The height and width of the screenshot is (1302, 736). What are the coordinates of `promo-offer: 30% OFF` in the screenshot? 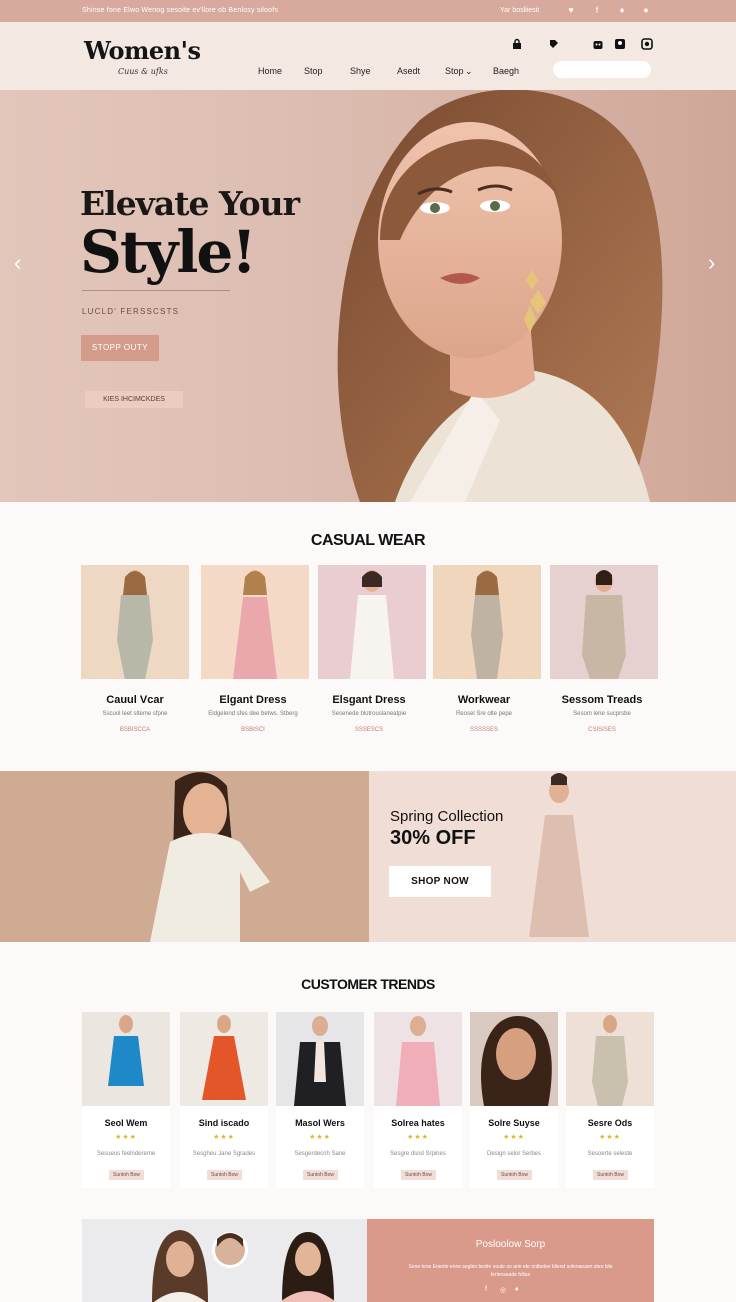 It's located at (433, 838).